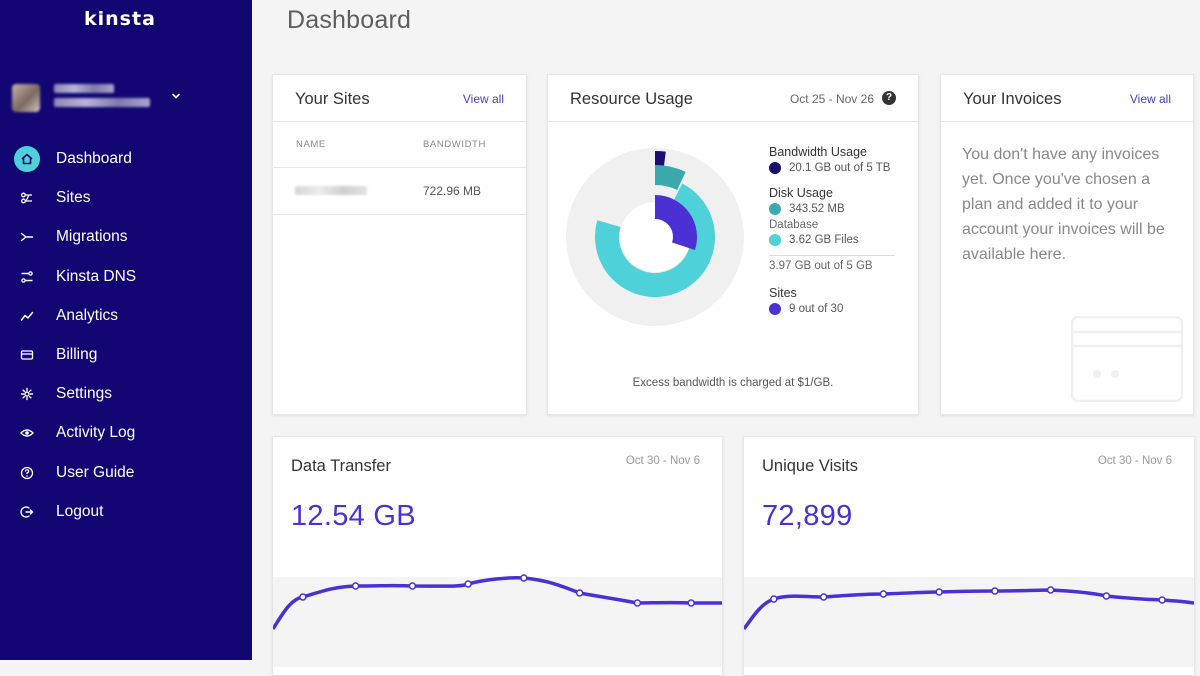 Image resolution: width=1200 pixels, height=676 pixels. Describe the element at coordinates (27, 394) in the screenshot. I see `gear-icon` at that location.